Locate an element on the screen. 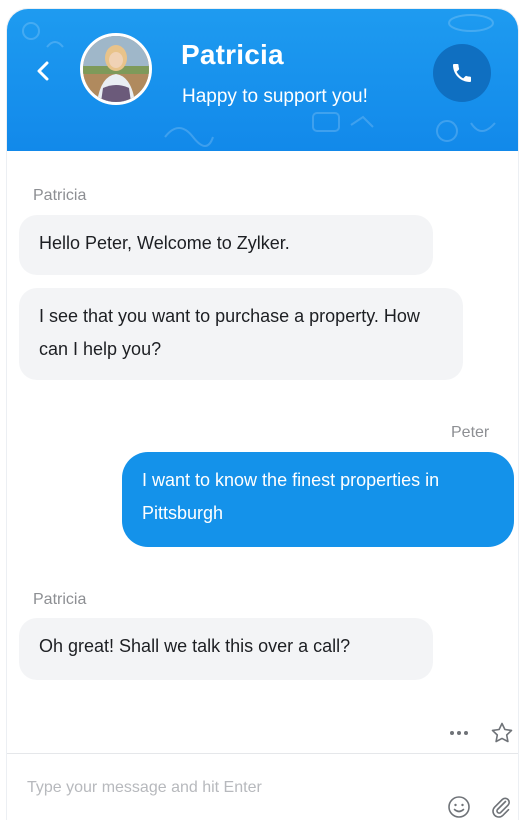 Image resolution: width=520 pixels, height=820 pixels. attach-button is located at coordinates (501, 806).